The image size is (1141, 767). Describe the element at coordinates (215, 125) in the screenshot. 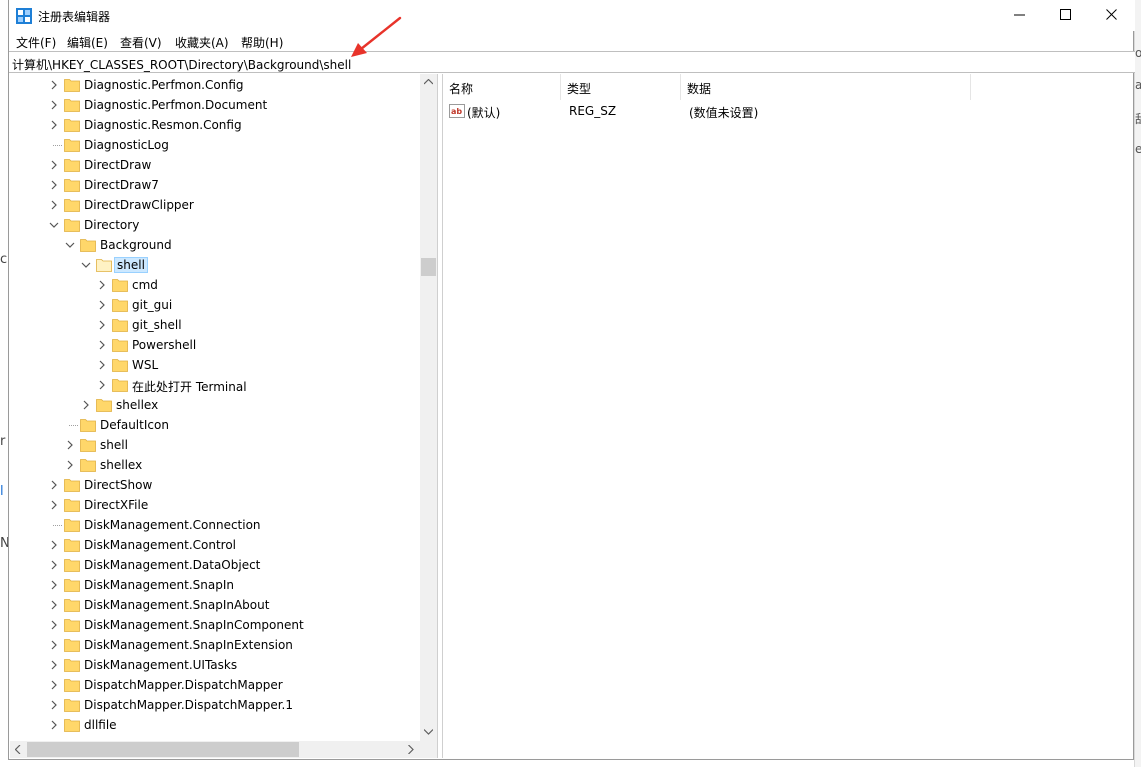

I see `tree-item: Diagnostic.Resmon.Config` at that location.